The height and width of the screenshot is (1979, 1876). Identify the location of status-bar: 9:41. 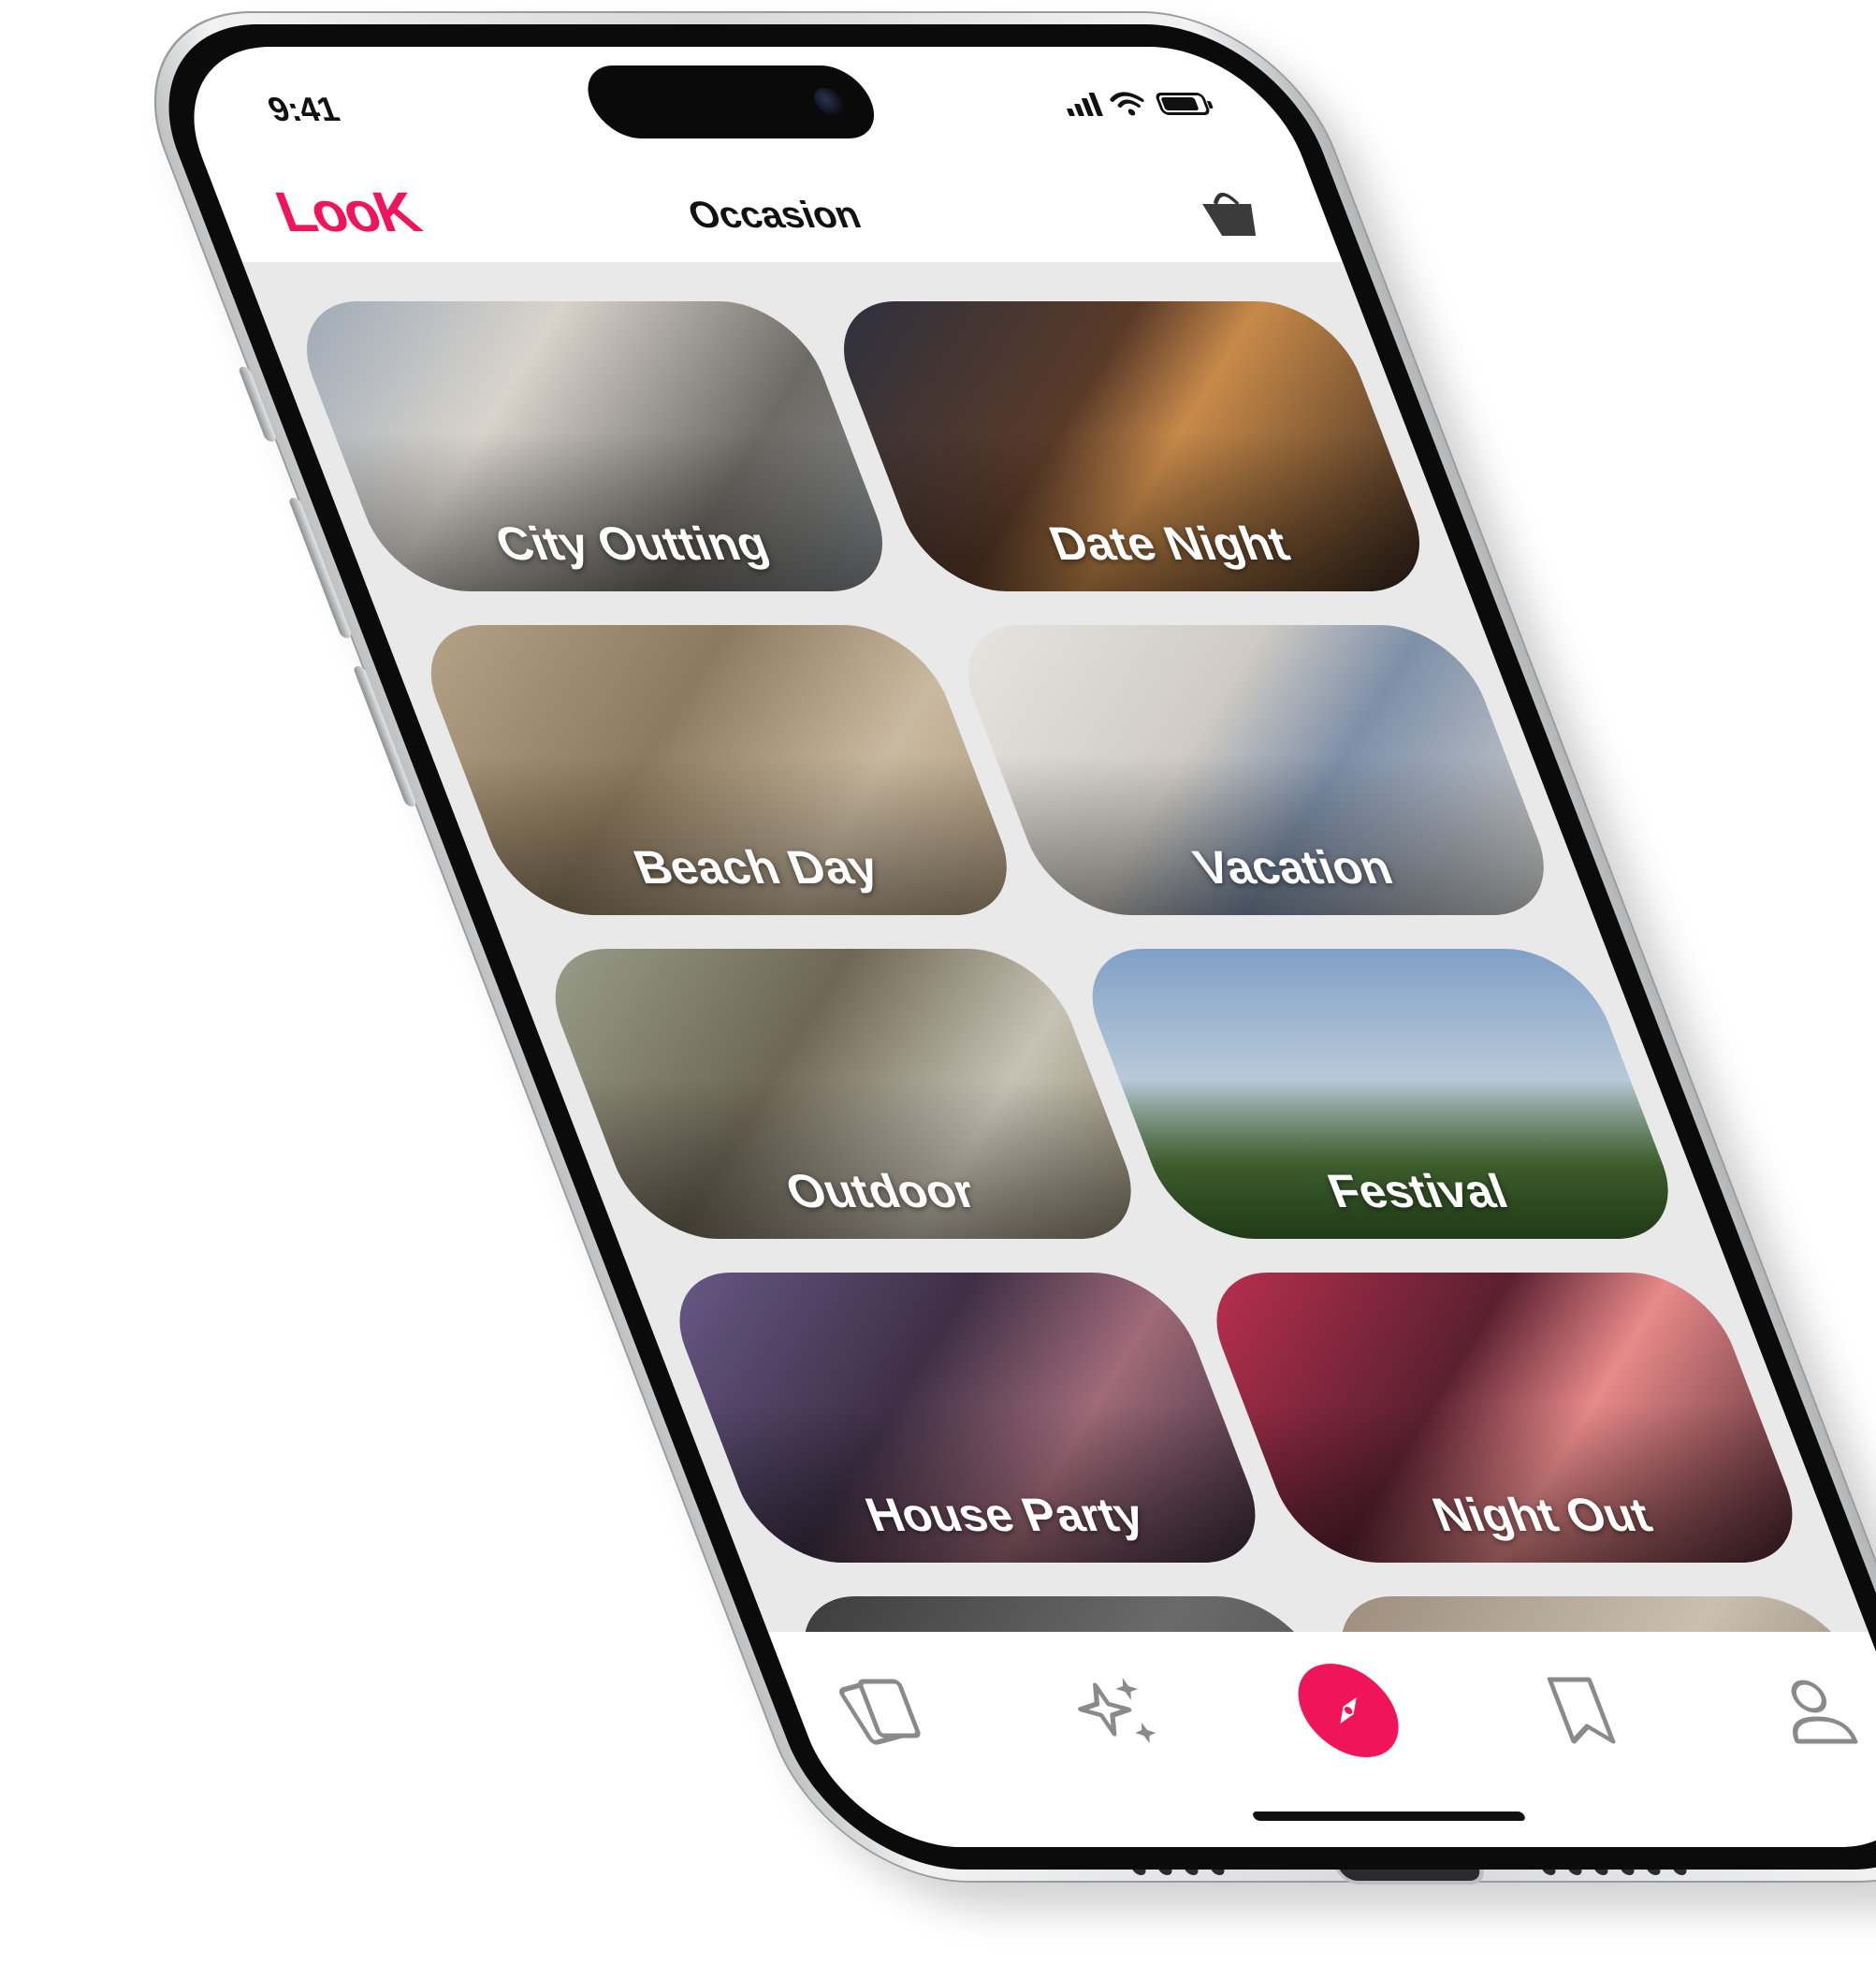
(731, 103).